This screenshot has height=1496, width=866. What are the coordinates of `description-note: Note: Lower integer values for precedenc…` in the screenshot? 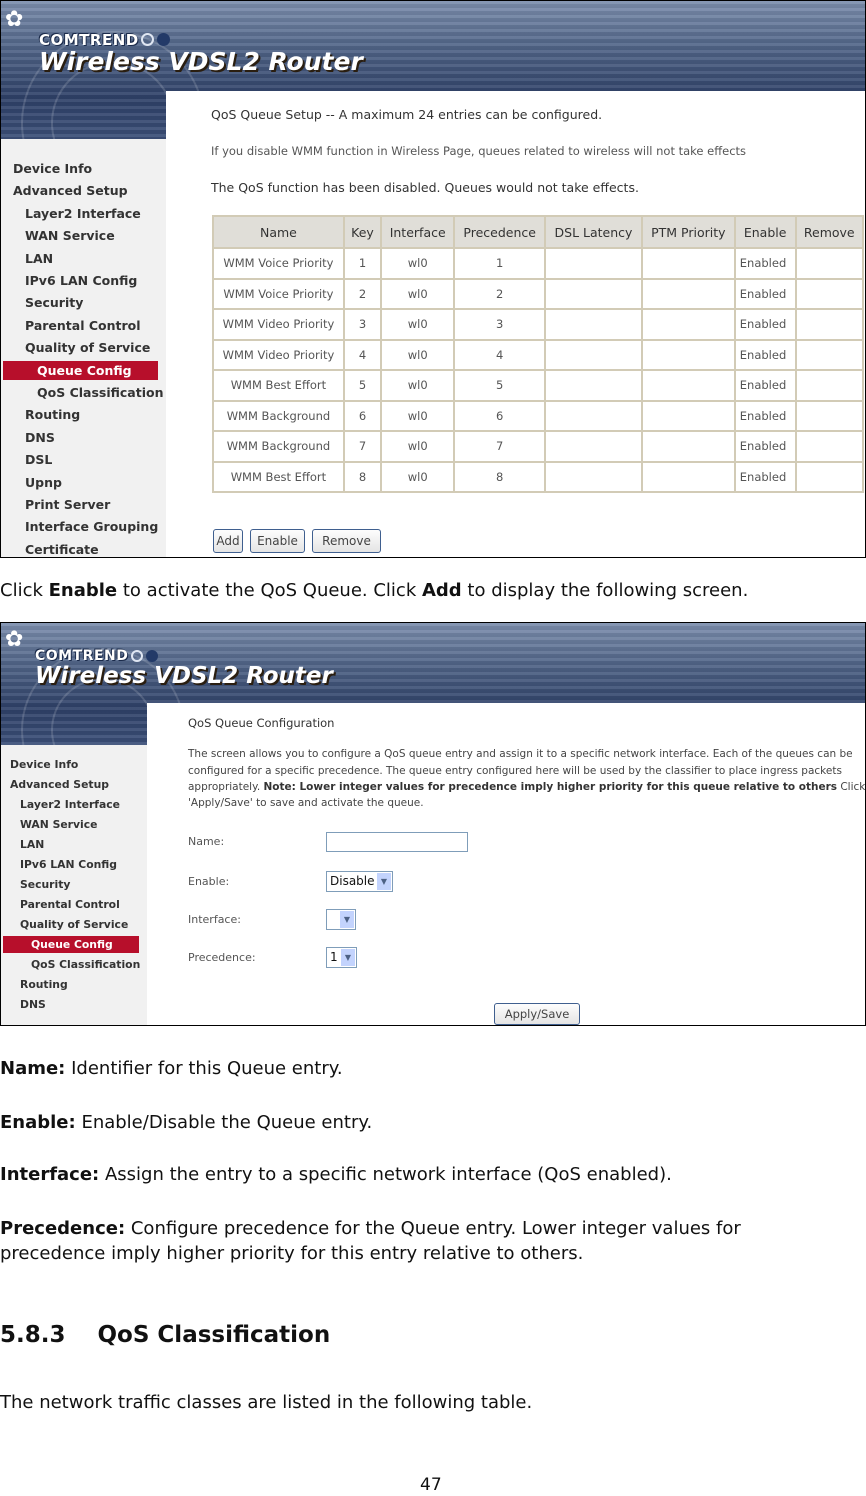 It's located at (550, 787).